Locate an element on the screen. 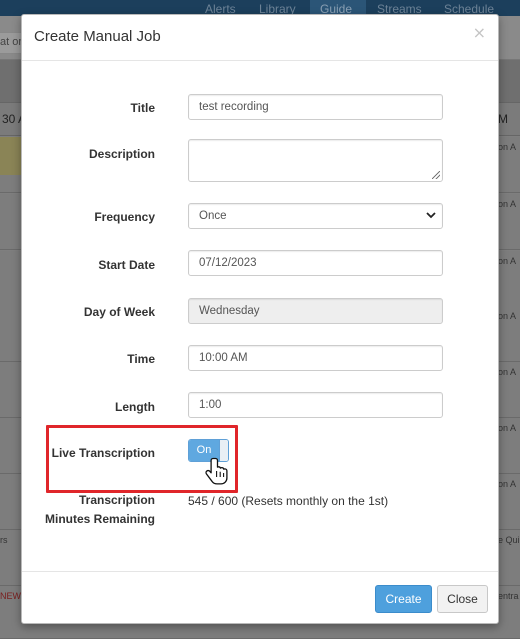 This screenshot has height=639, width=520. day-of-week-input: Wednesday is located at coordinates (315, 311).